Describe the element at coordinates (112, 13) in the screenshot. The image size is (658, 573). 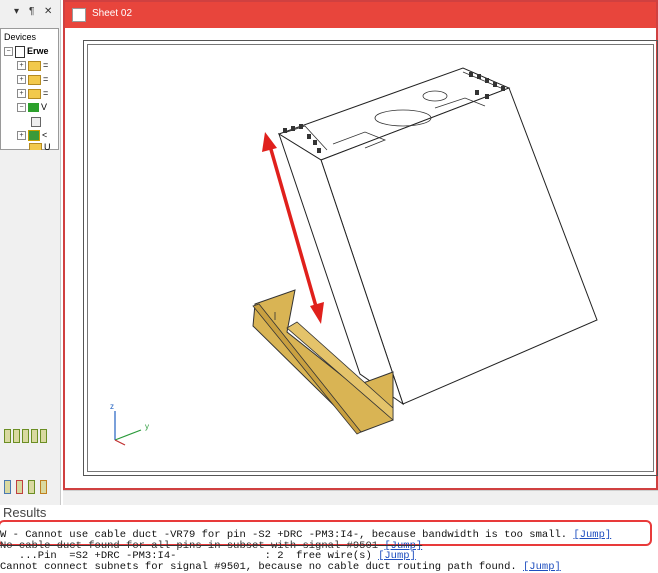
I see `tab-label: Sheet 02` at that location.